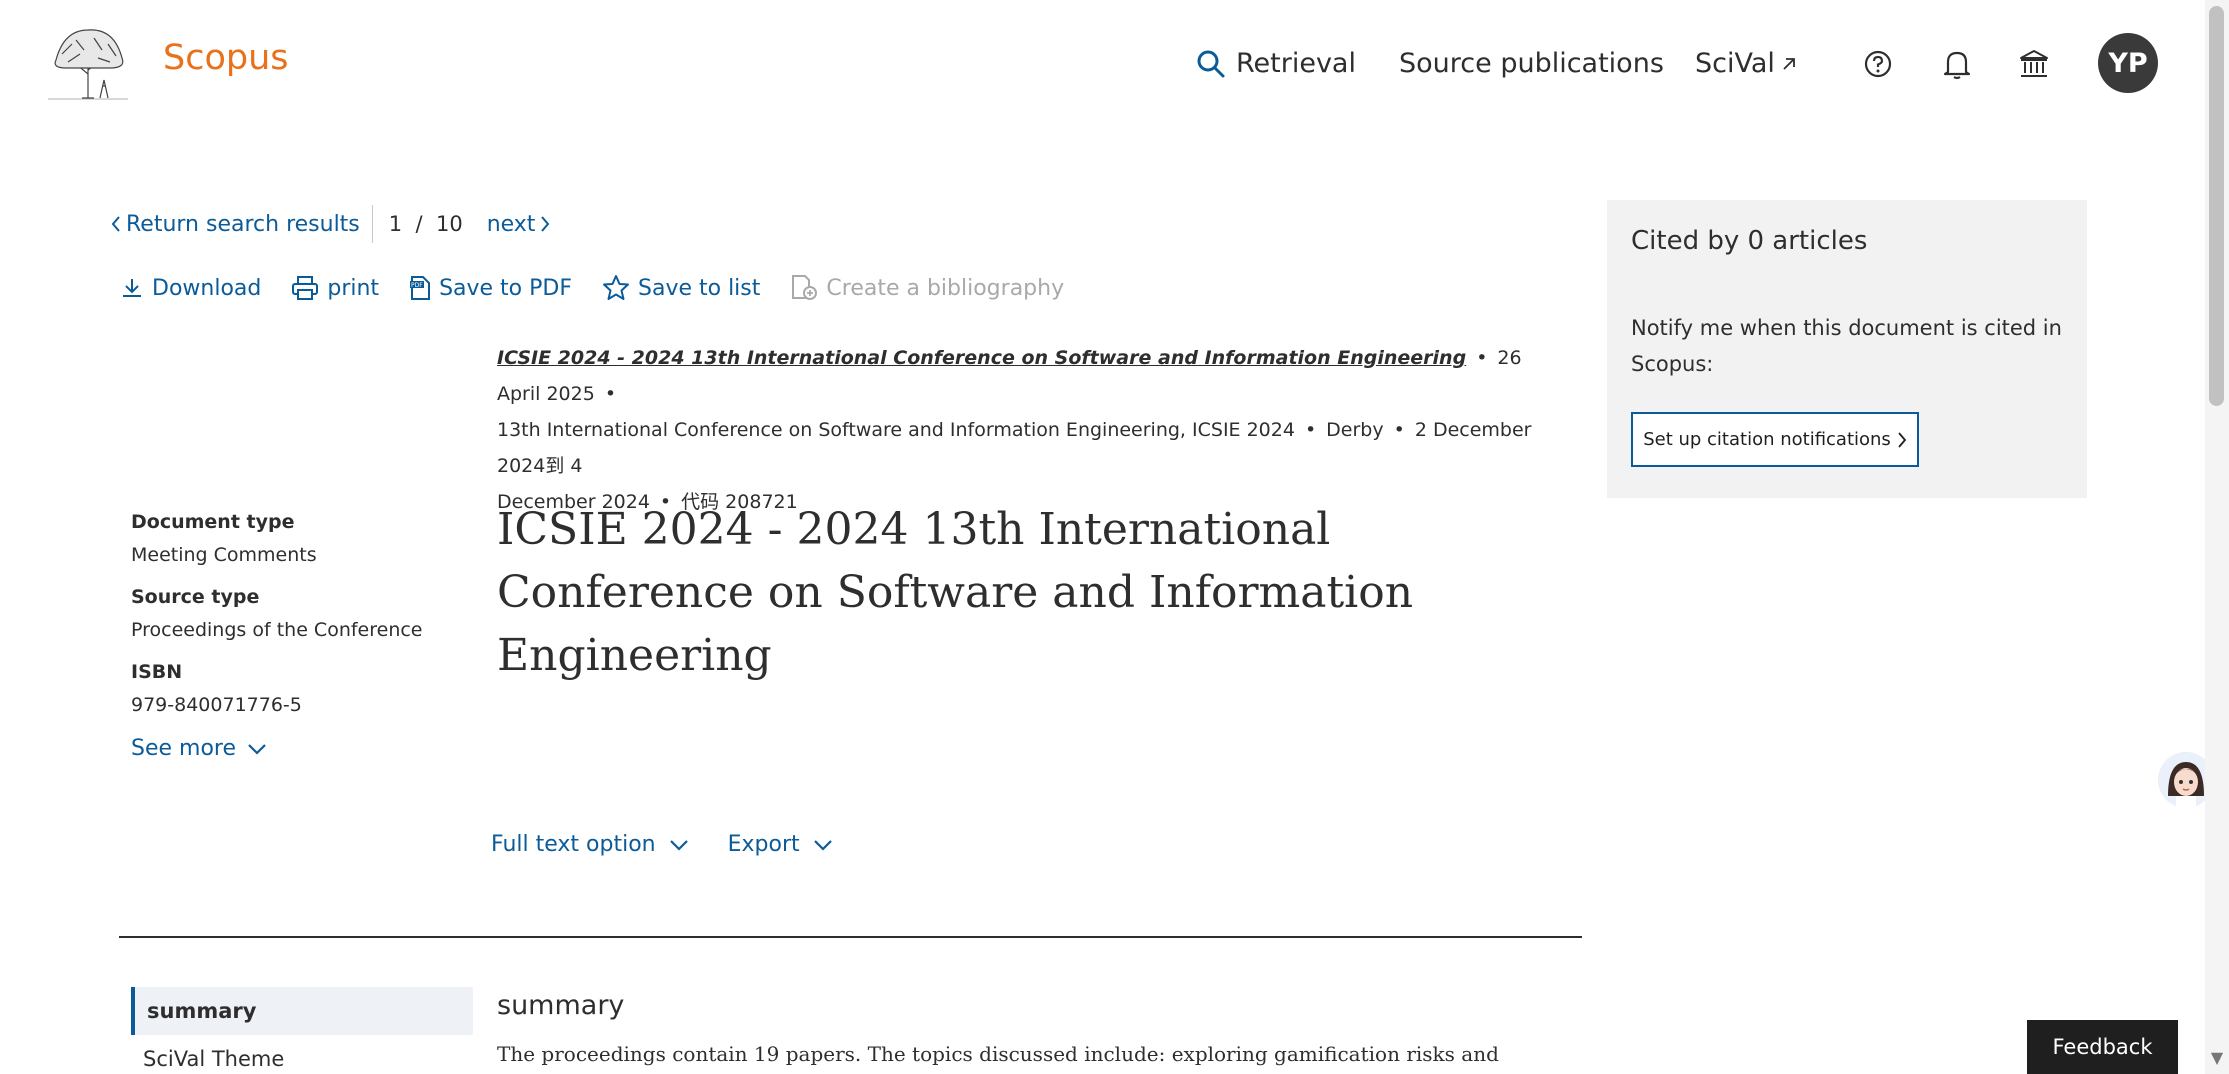 The image size is (2229, 1074). What do you see at coordinates (699, 288) in the screenshot?
I see `save-list-label: Save to list` at bounding box center [699, 288].